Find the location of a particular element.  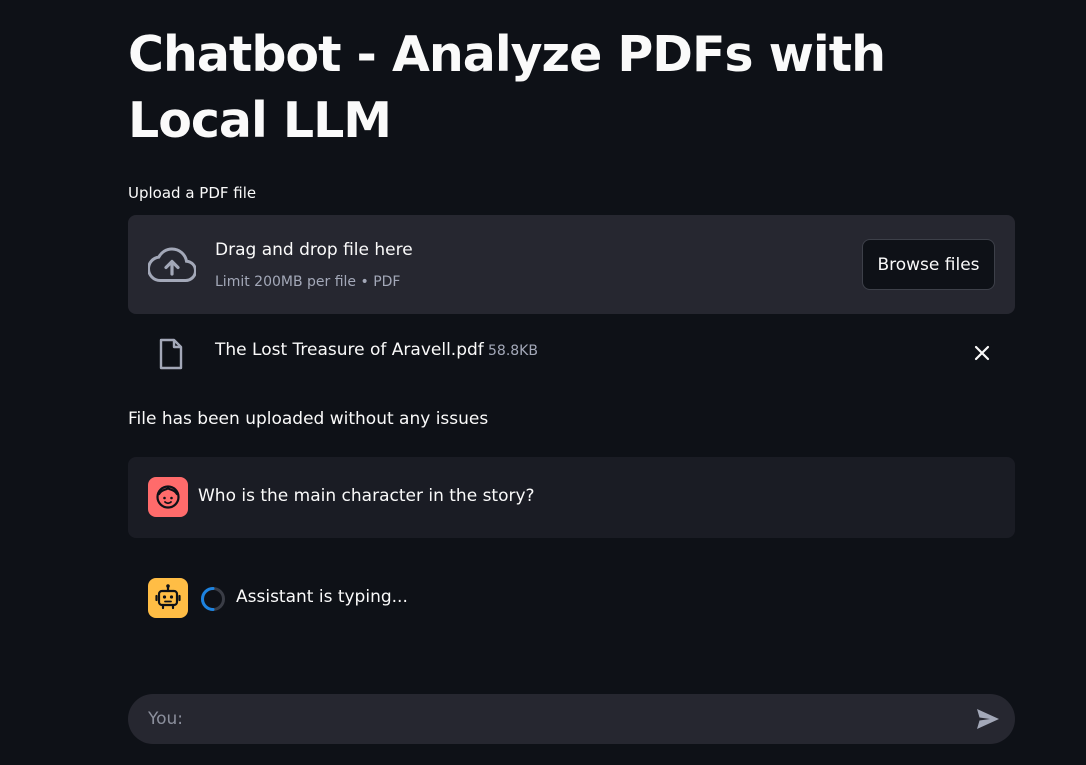

chat-message-user: Who is the main character in the story? is located at coordinates (571, 497).